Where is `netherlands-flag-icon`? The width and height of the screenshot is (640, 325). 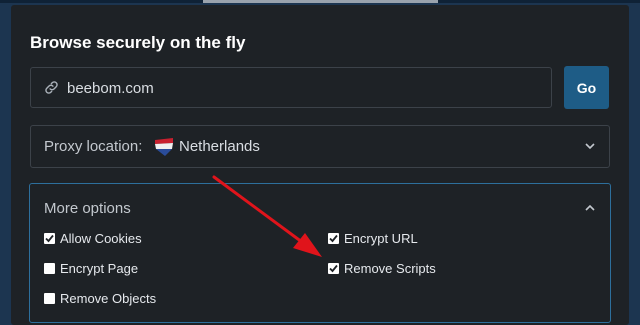
netherlands-flag-icon is located at coordinates (164, 147).